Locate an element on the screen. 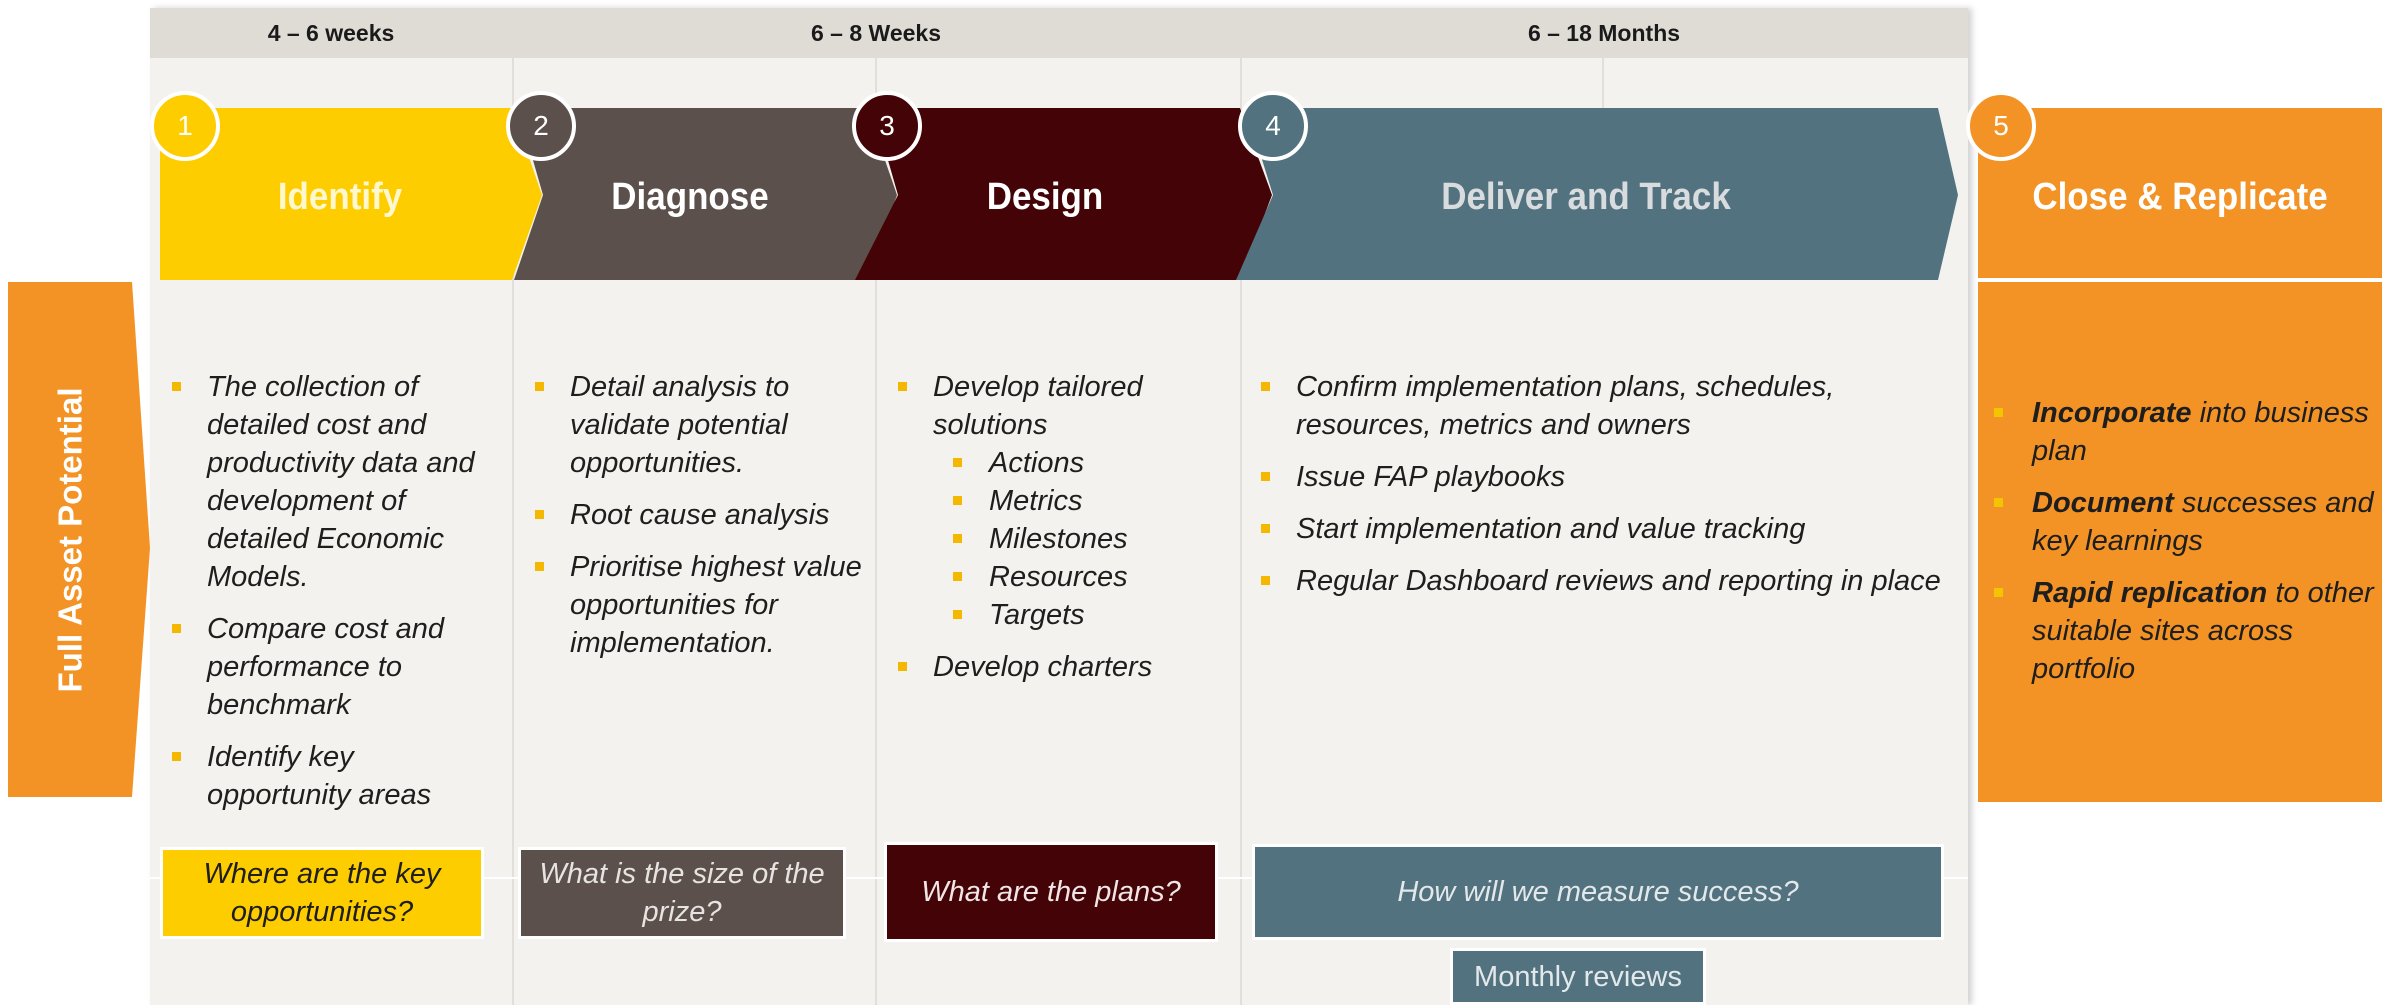  step-number-badge: 5 is located at coordinates (2001, 126).